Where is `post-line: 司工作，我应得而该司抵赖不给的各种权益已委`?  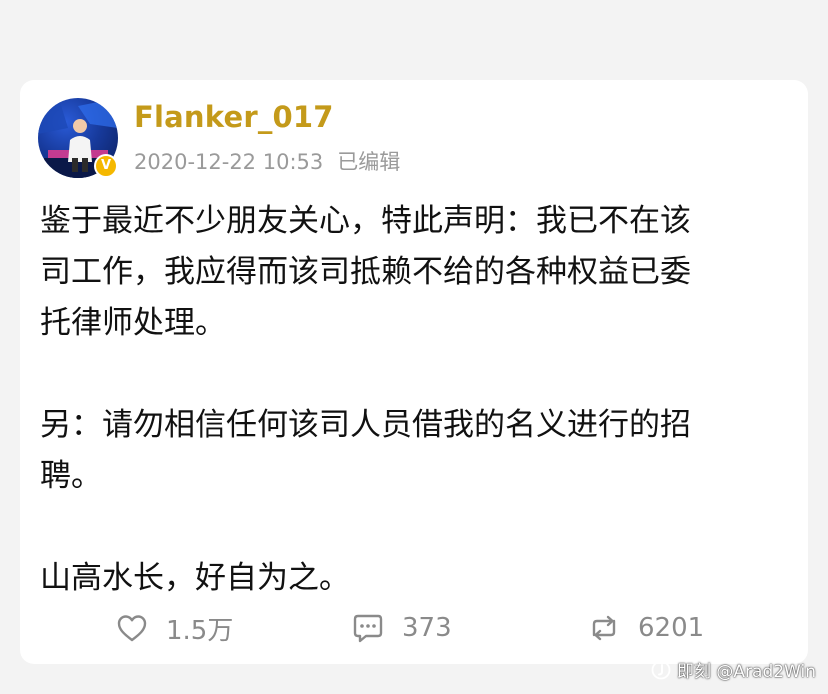 post-line: 司工作，我应得而该司抵赖不给的各种权益已委 is located at coordinates (365, 272).